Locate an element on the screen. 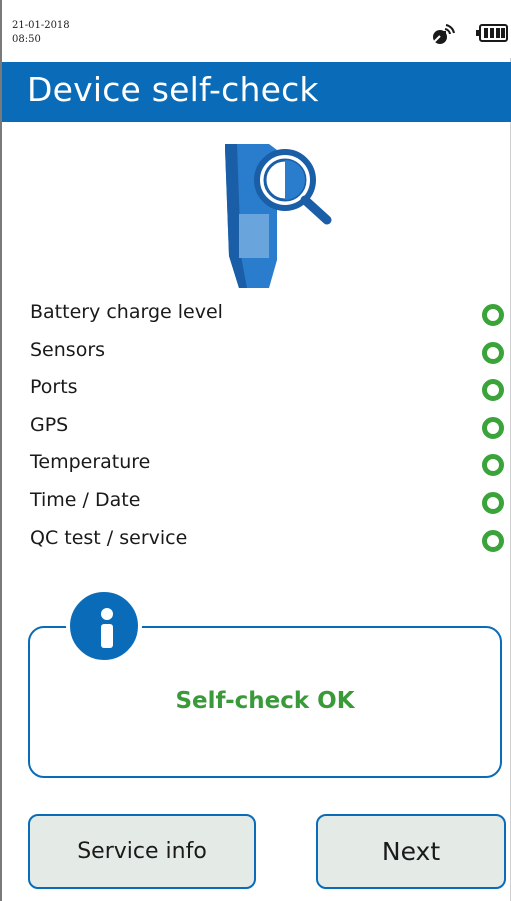 Image resolution: width=511 pixels, height=901 pixels. check-row-ports: Ports is located at coordinates (267, 390).